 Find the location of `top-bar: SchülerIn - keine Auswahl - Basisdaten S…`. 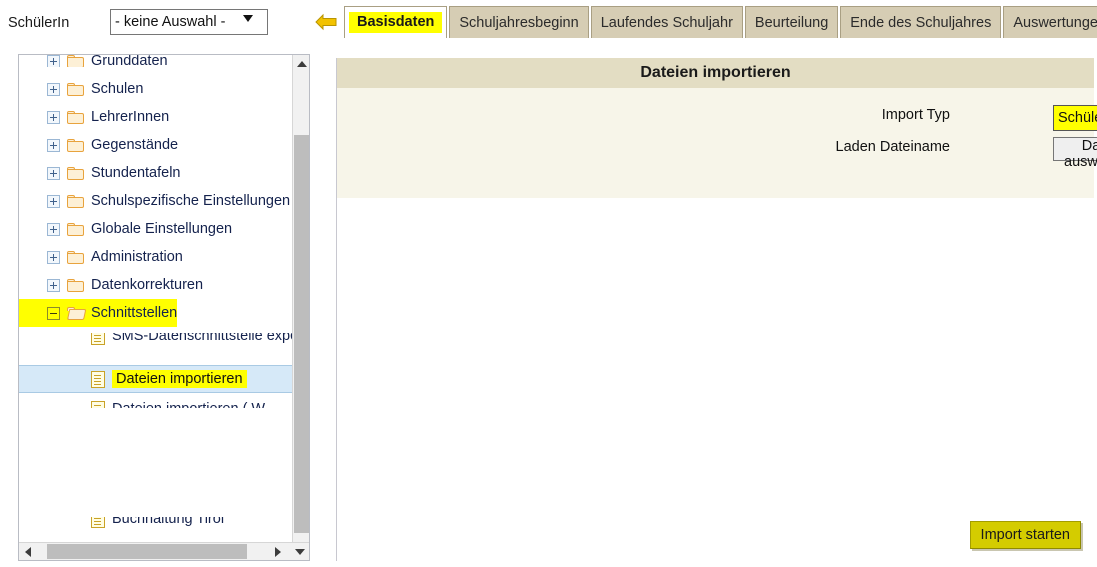

top-bar: SchülerIn - keine Auswahl - Basisdaten S… is located at coordinates (548, 22).